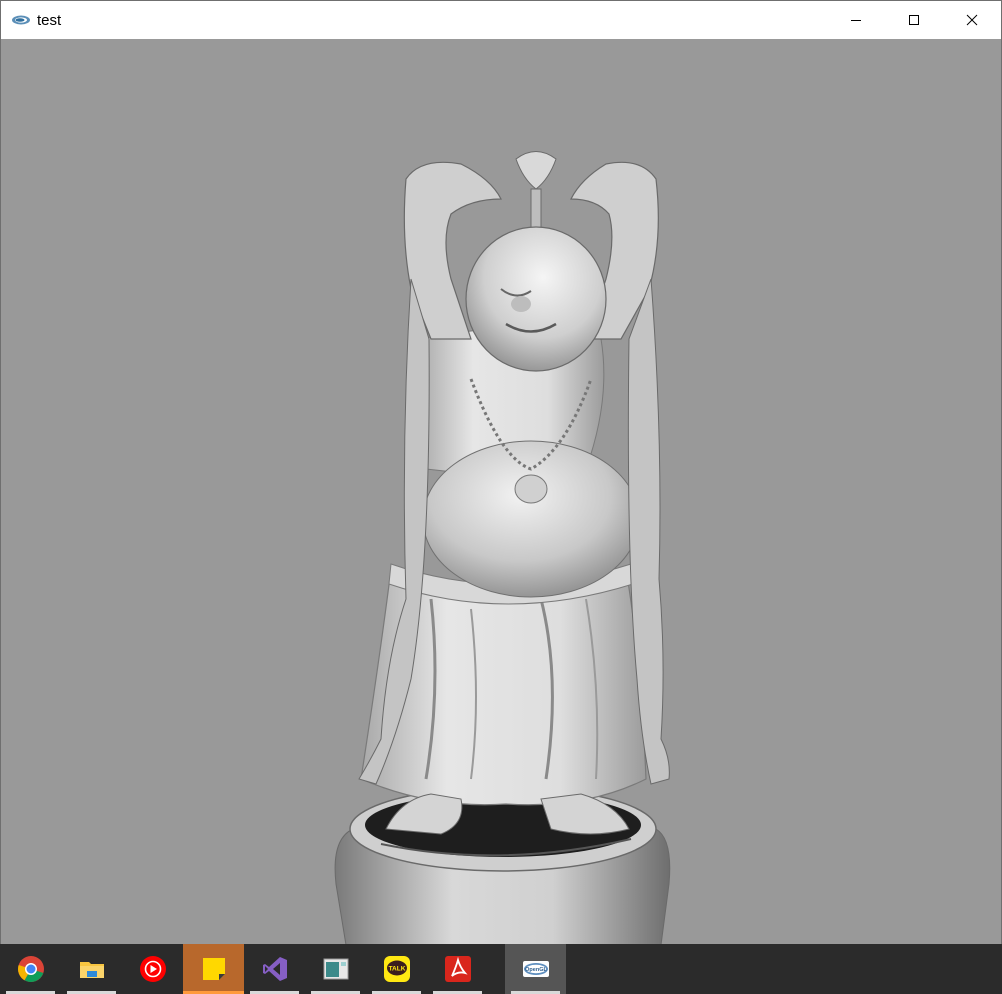 The height and width of the screenshot is (994, 1002). What do you see at coordinates (501, 20) in the screenshot?
I see `title-bar: test` at bounding box center [501, 20].